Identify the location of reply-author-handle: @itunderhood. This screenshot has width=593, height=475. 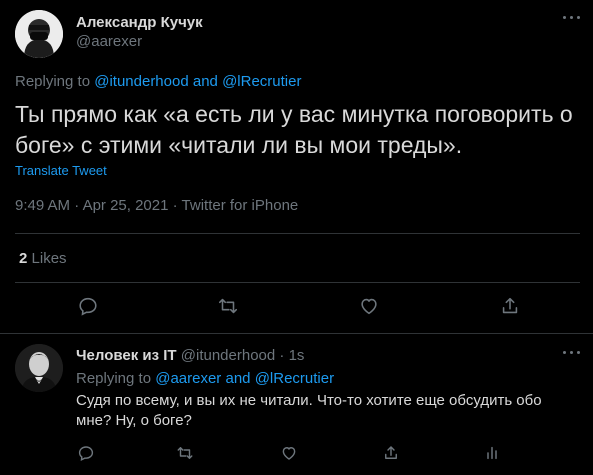
(228, 355).